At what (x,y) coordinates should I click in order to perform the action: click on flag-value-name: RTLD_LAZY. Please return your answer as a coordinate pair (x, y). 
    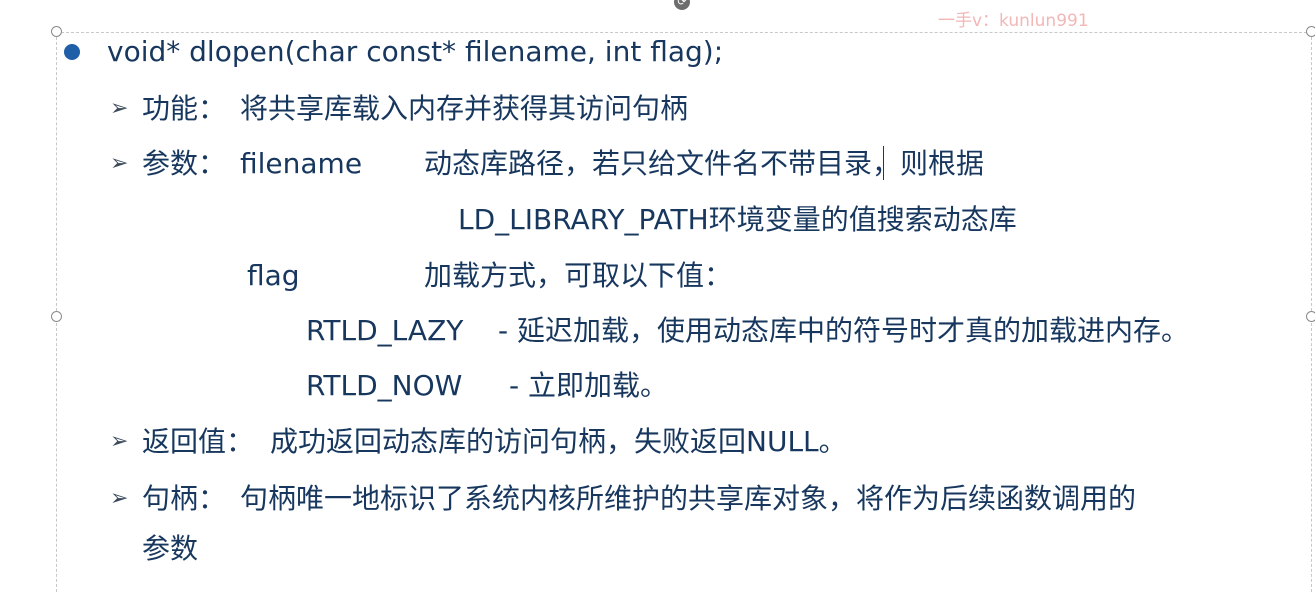
    Looking at the image, I should click on (385, 330).